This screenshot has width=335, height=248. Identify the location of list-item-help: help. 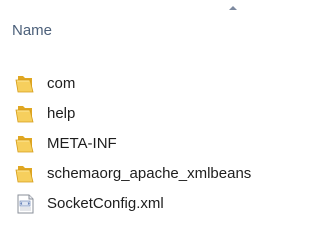
(167, 114).